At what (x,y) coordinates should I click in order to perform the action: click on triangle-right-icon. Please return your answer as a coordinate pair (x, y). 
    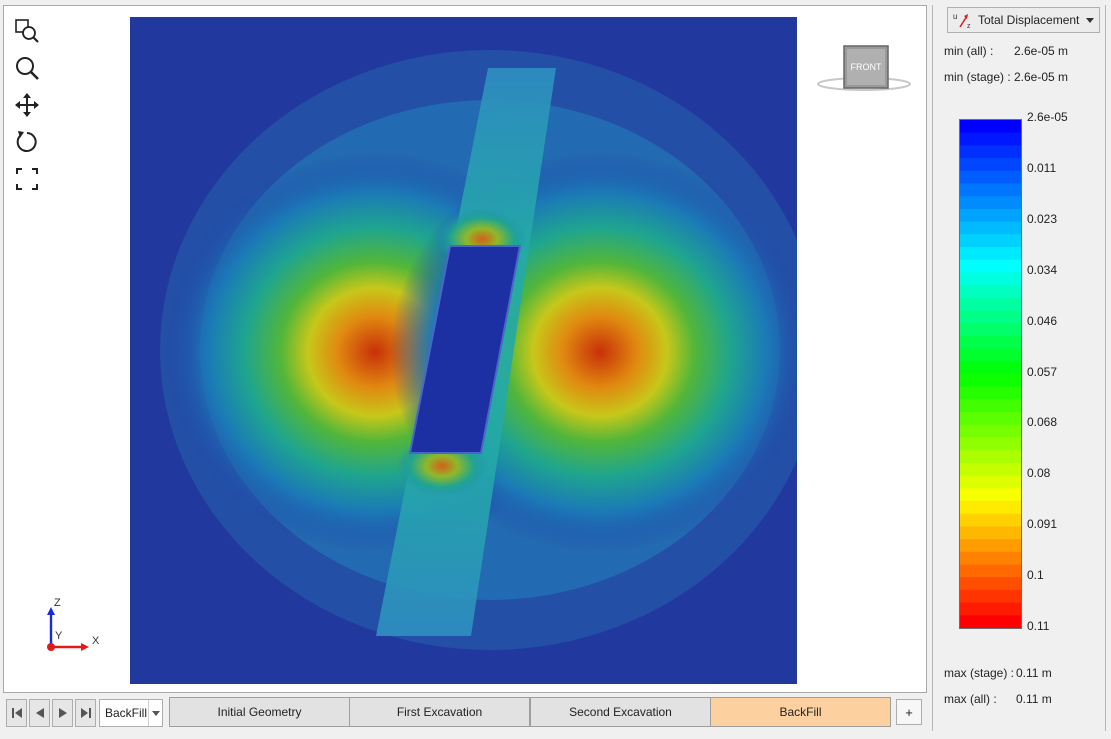
    Looking at the image, I should click on (62, 713).